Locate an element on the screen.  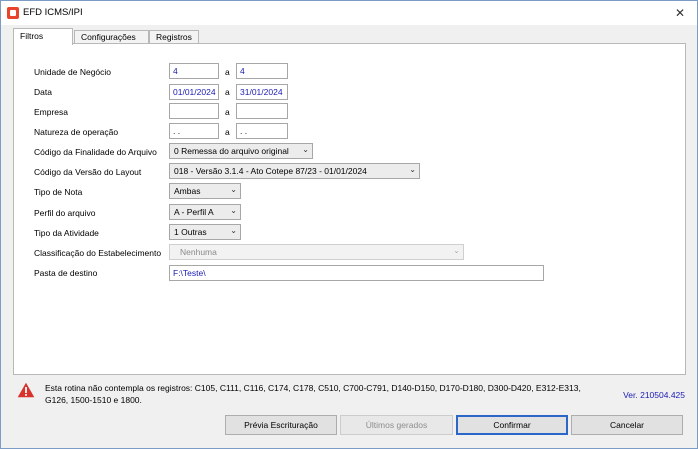
natureza-label: Natureza de operação is located at coordinates (76, 132).